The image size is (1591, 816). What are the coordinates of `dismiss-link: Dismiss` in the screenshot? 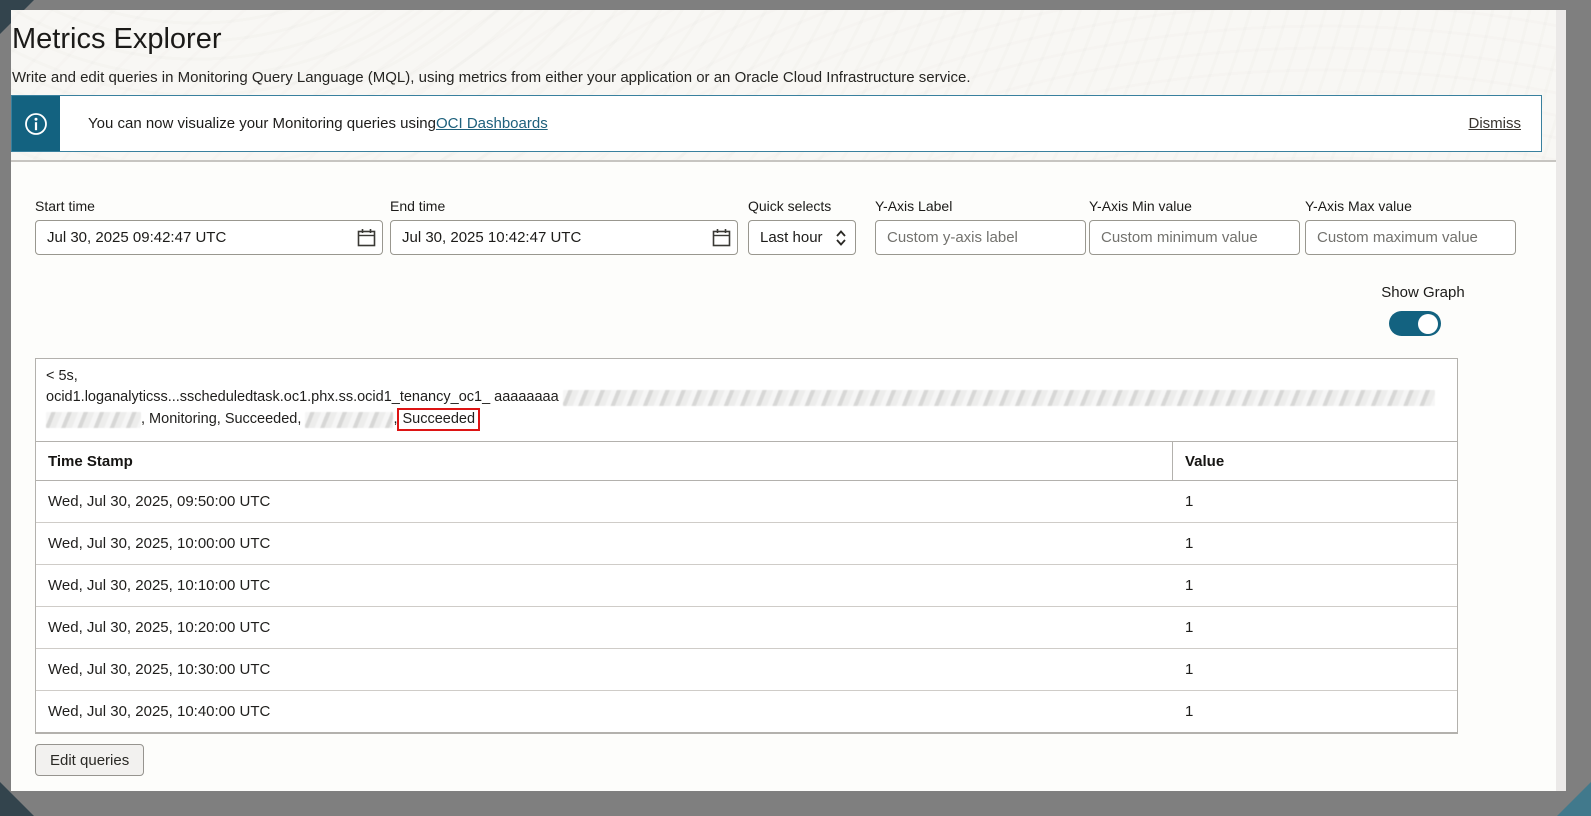 It's located at (1495, 123).